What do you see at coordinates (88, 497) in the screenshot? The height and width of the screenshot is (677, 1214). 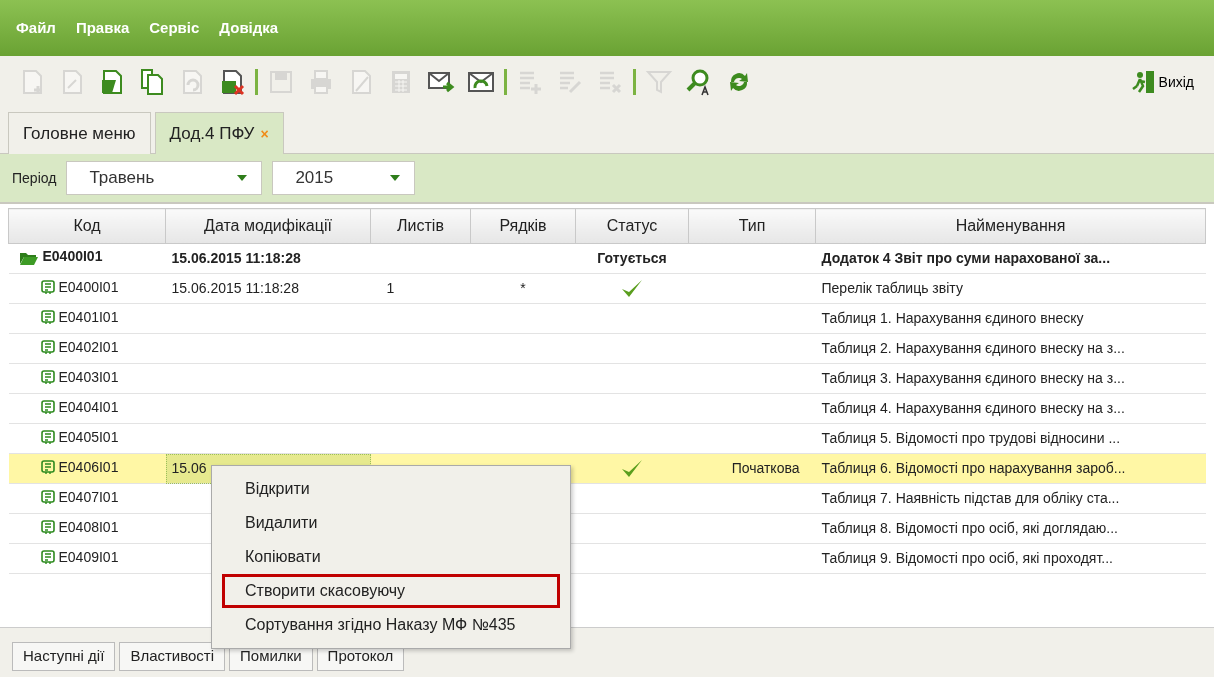 I see `table-cell-text: E0407I01` at bounding box center [88, 497].